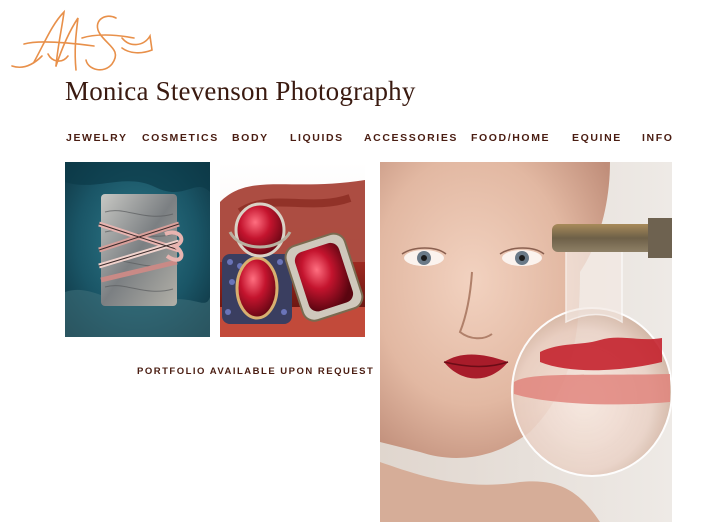  What do you see at coordinates (240, 91) in the screenshot?
I see `site-title: Monica Stevenson Photography` at bounding box center [240, 91].